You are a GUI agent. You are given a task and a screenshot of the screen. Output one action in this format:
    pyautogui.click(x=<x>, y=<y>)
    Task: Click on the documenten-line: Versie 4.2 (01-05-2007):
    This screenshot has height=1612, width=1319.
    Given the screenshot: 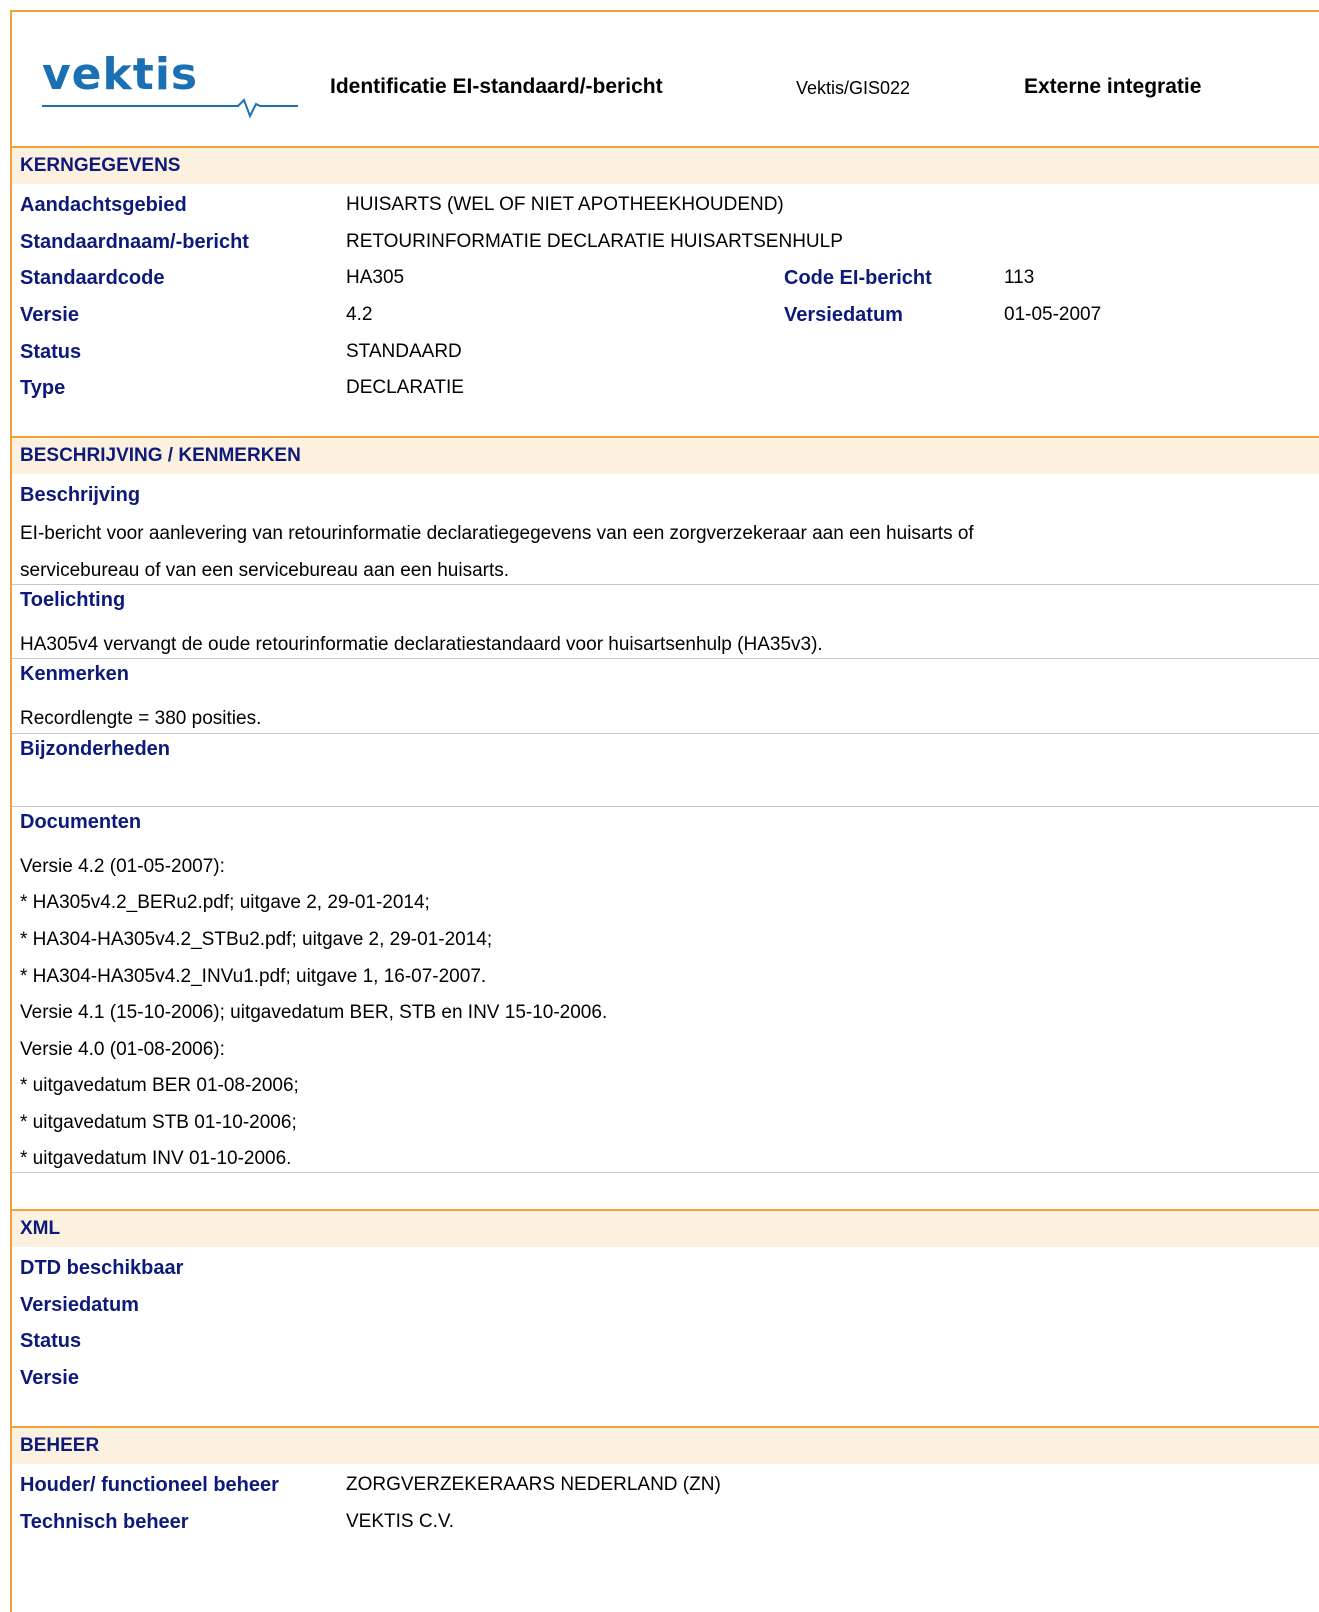 What is the action you would take?
    pyautogui.click(x=122, y=866)
    